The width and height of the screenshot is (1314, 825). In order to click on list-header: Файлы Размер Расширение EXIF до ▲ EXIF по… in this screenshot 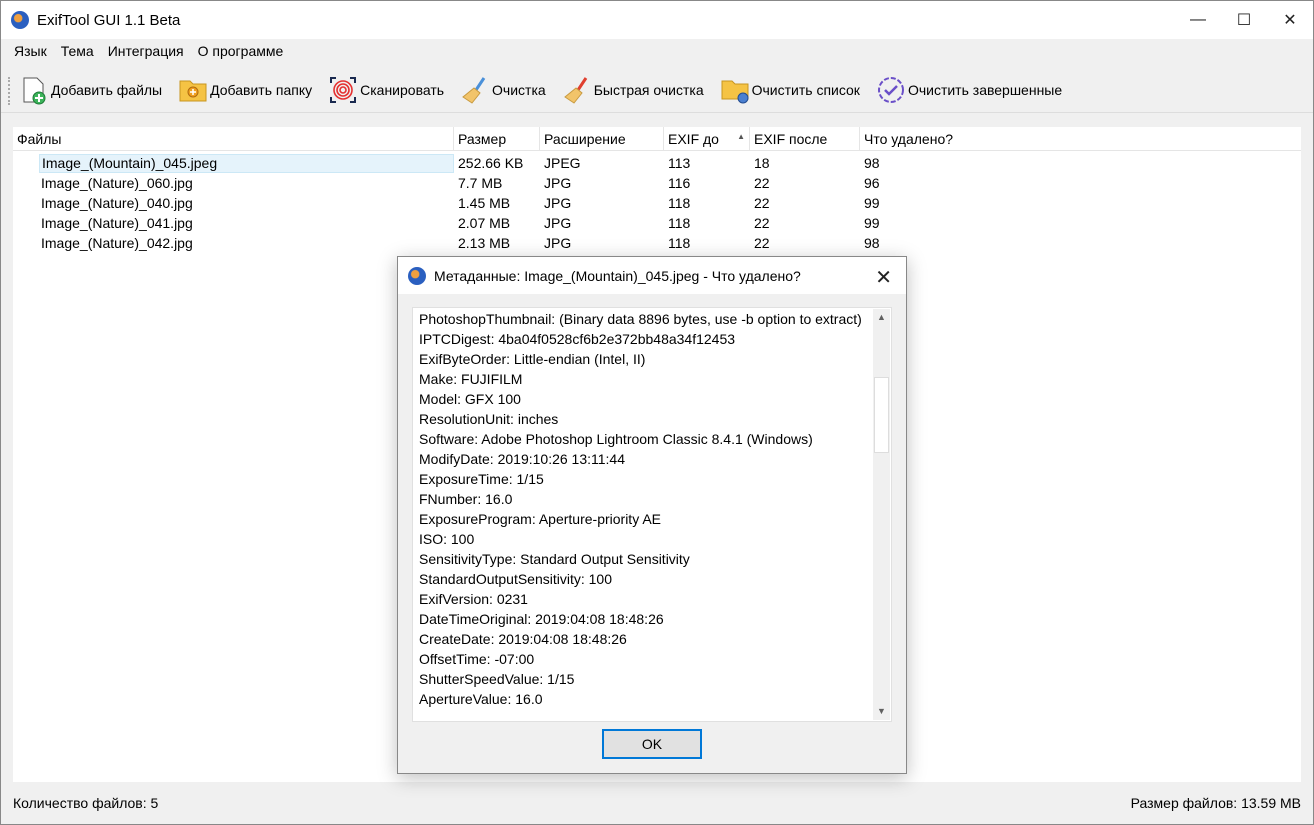, I will do `click(657, 138)`.